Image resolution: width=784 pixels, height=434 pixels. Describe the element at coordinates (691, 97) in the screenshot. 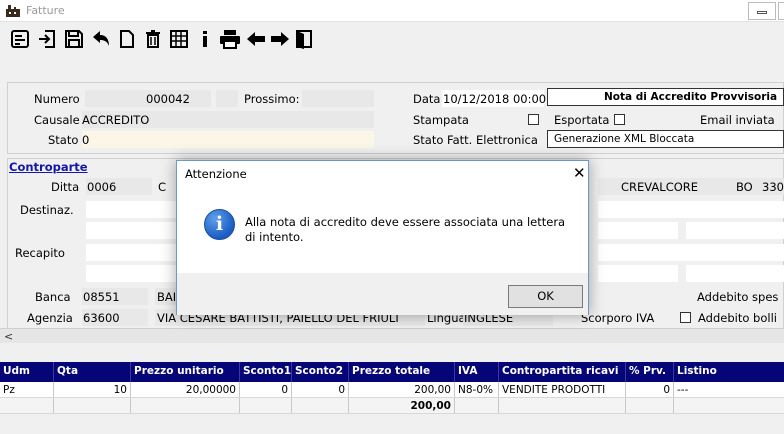

I see `nota-title: Nota di Accredito Provvisoria` at that location.